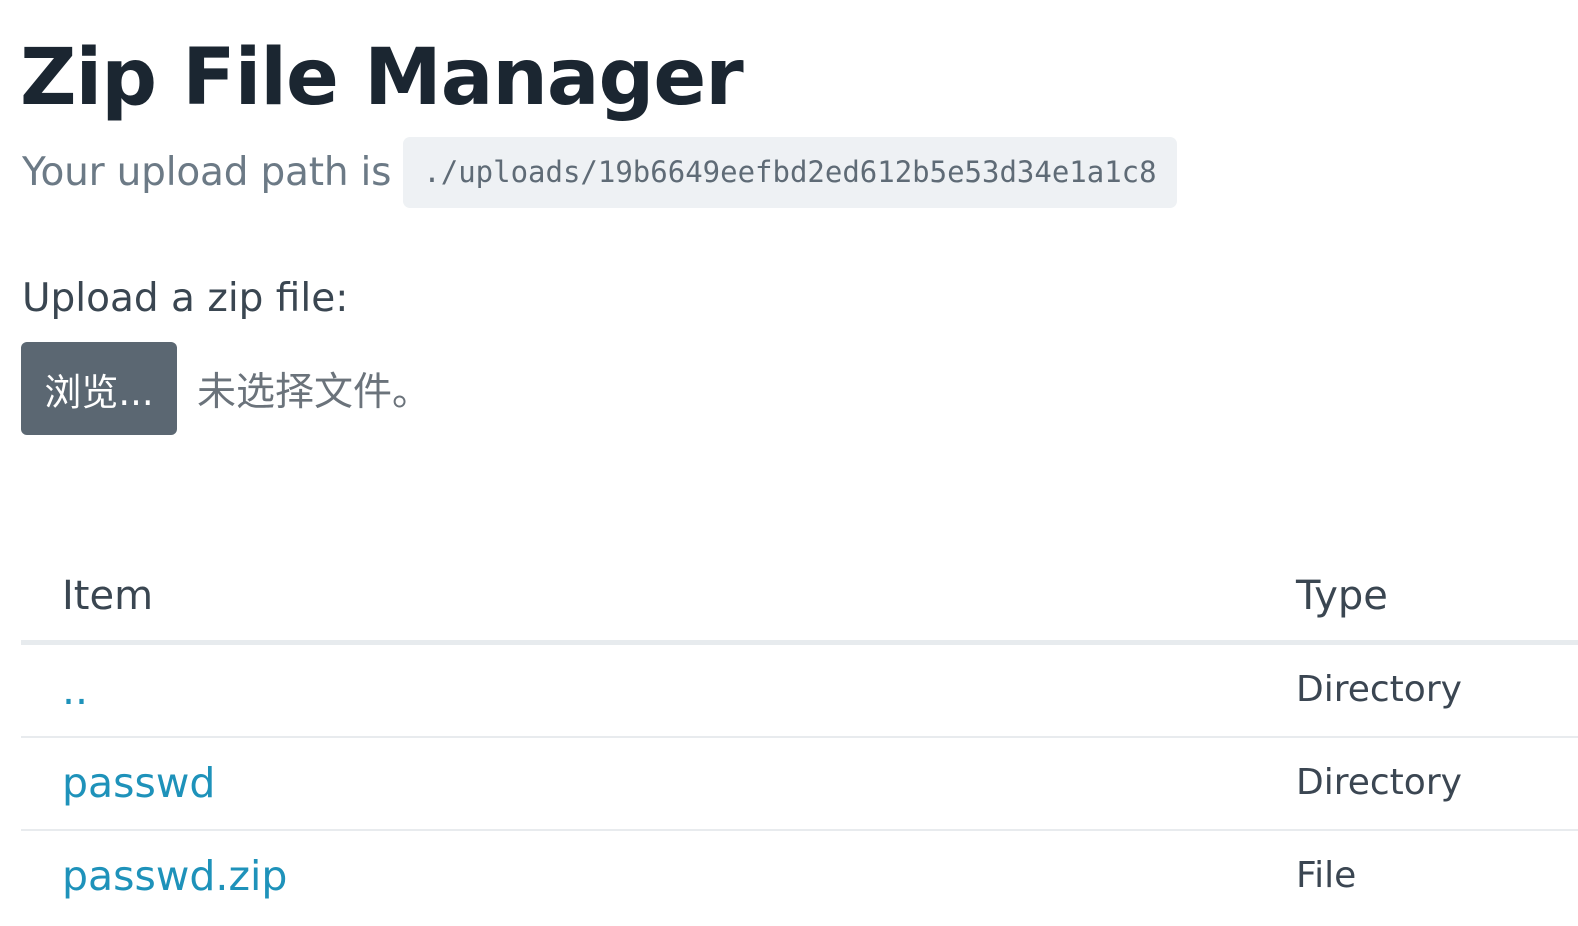  Describe the element at coordinates (314, 392) in the screenshot. I see `no-file-selected-text: 未选择文件。` at that location.